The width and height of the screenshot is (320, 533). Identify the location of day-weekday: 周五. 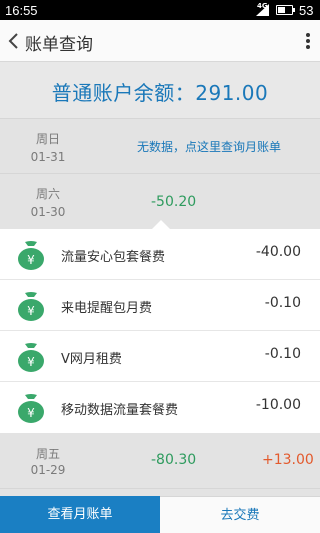
(47, 454).